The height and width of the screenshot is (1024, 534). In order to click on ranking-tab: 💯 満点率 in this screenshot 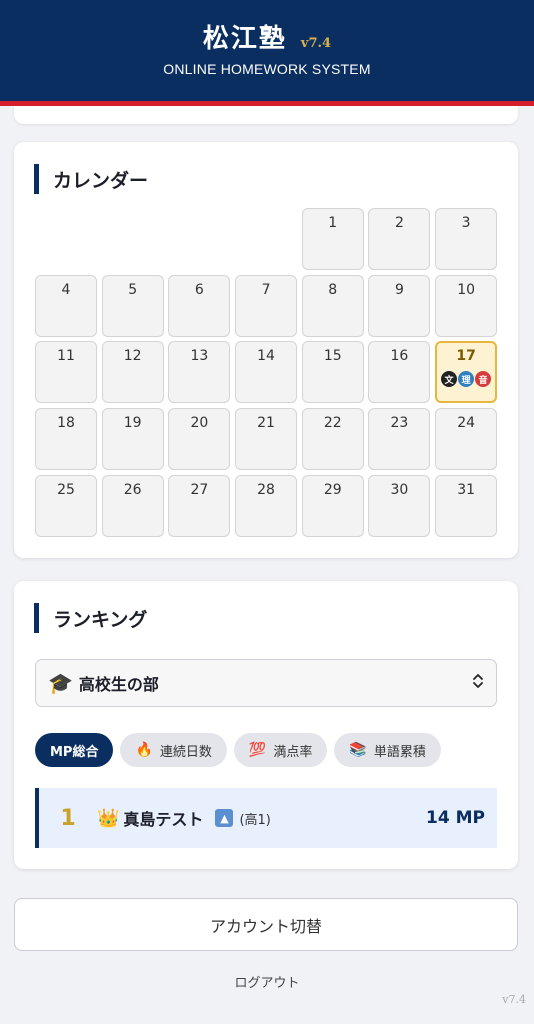, I will do `click(280, 750)`.